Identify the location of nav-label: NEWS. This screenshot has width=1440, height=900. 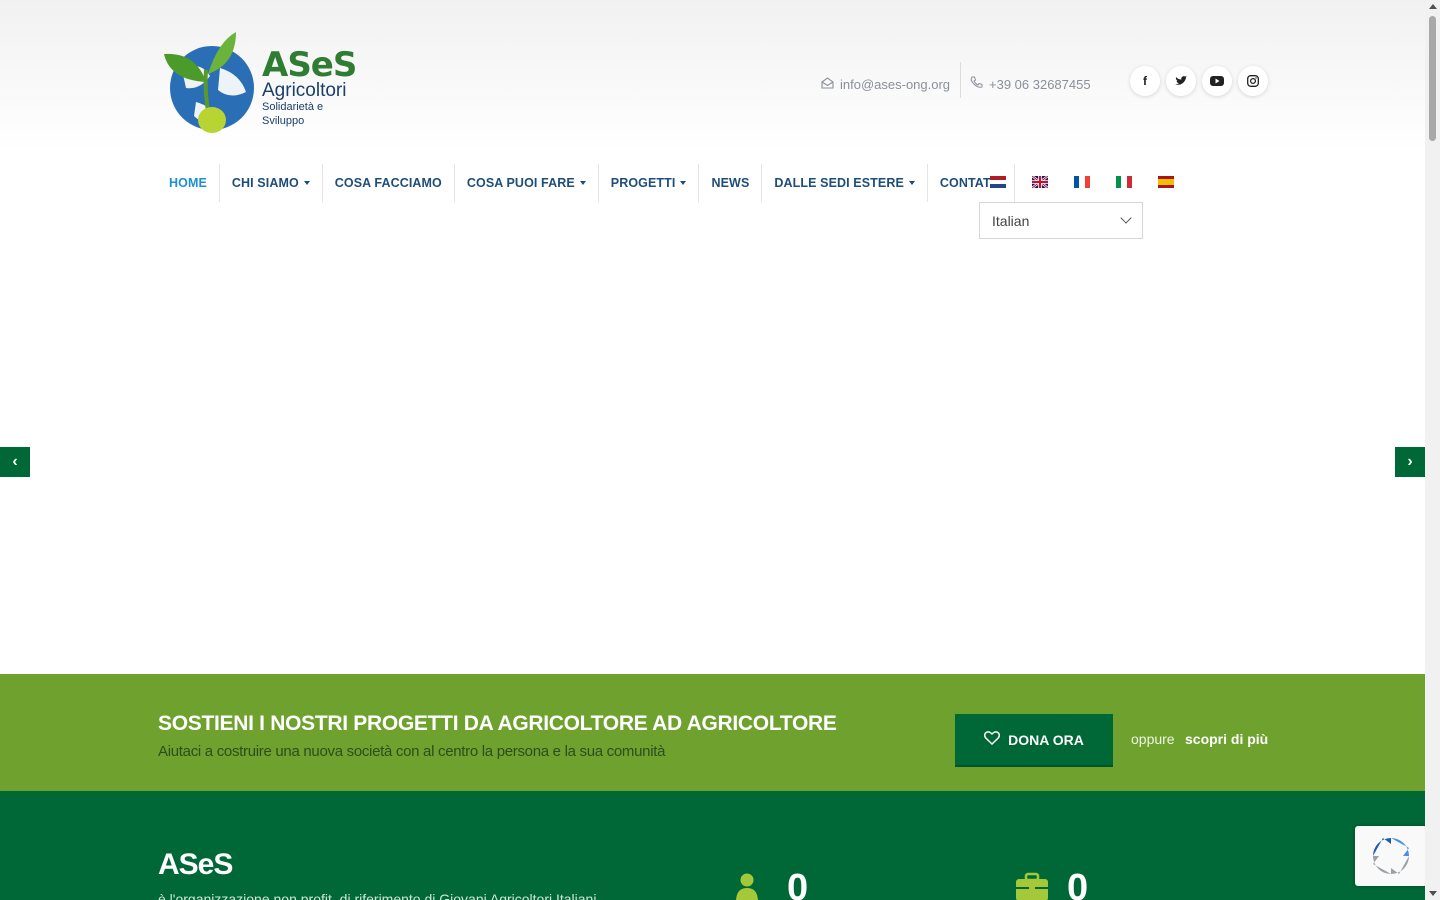
(730, 183).